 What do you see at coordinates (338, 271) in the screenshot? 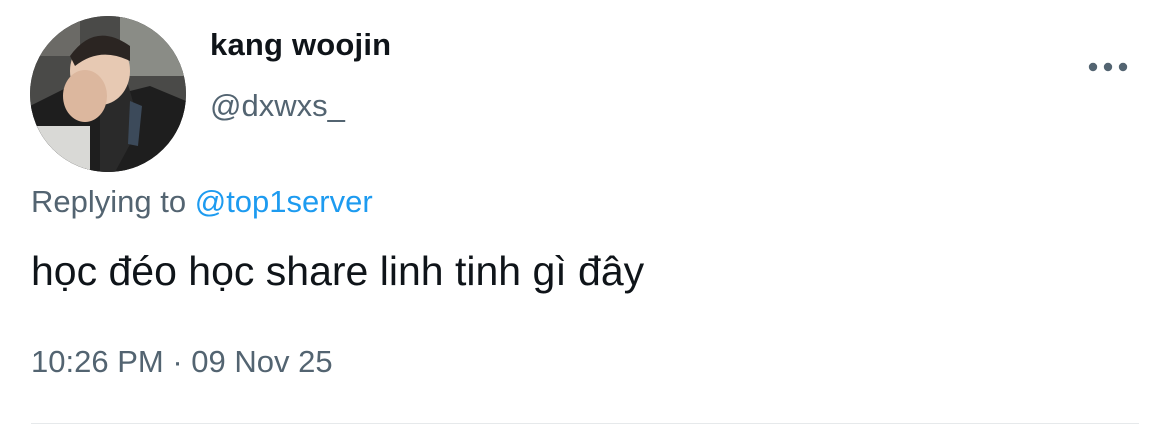
I see `tweet-text: học đéo học share linh tinh gì đây` at bounding box center [338, 271].